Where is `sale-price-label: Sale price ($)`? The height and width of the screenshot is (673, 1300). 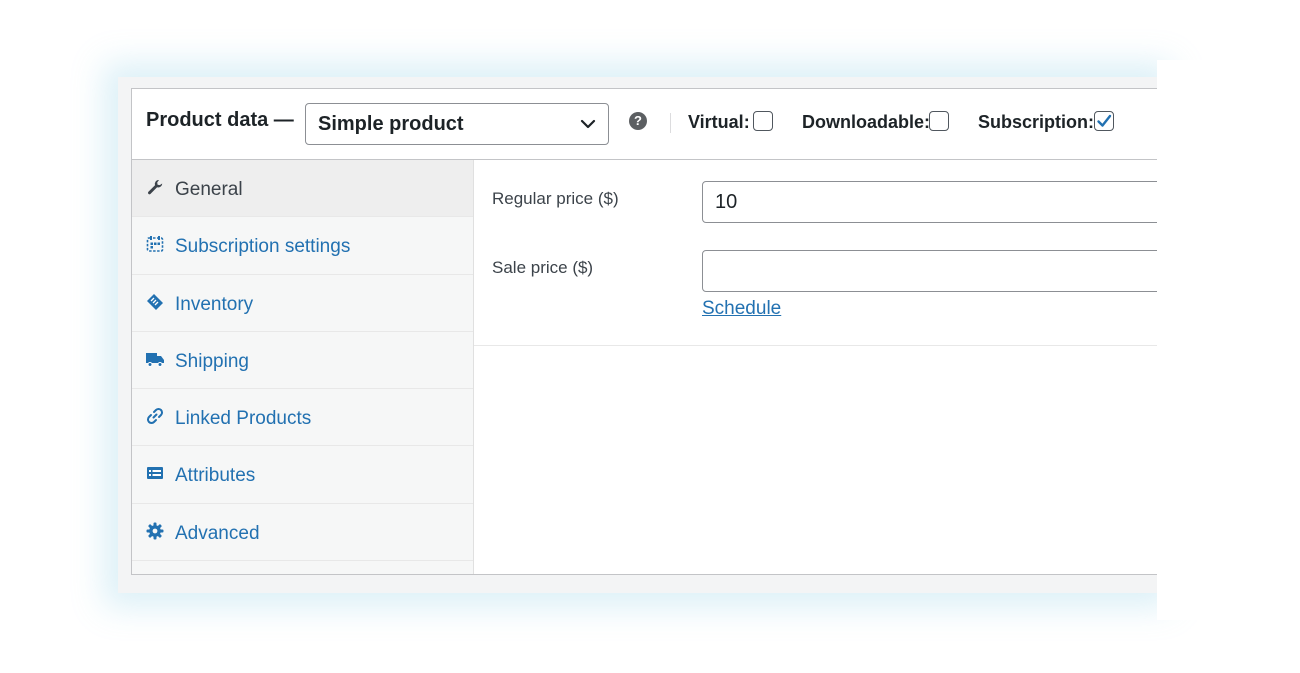 sale-price-label: Sale price ($) is located at coordinates (543, 267).